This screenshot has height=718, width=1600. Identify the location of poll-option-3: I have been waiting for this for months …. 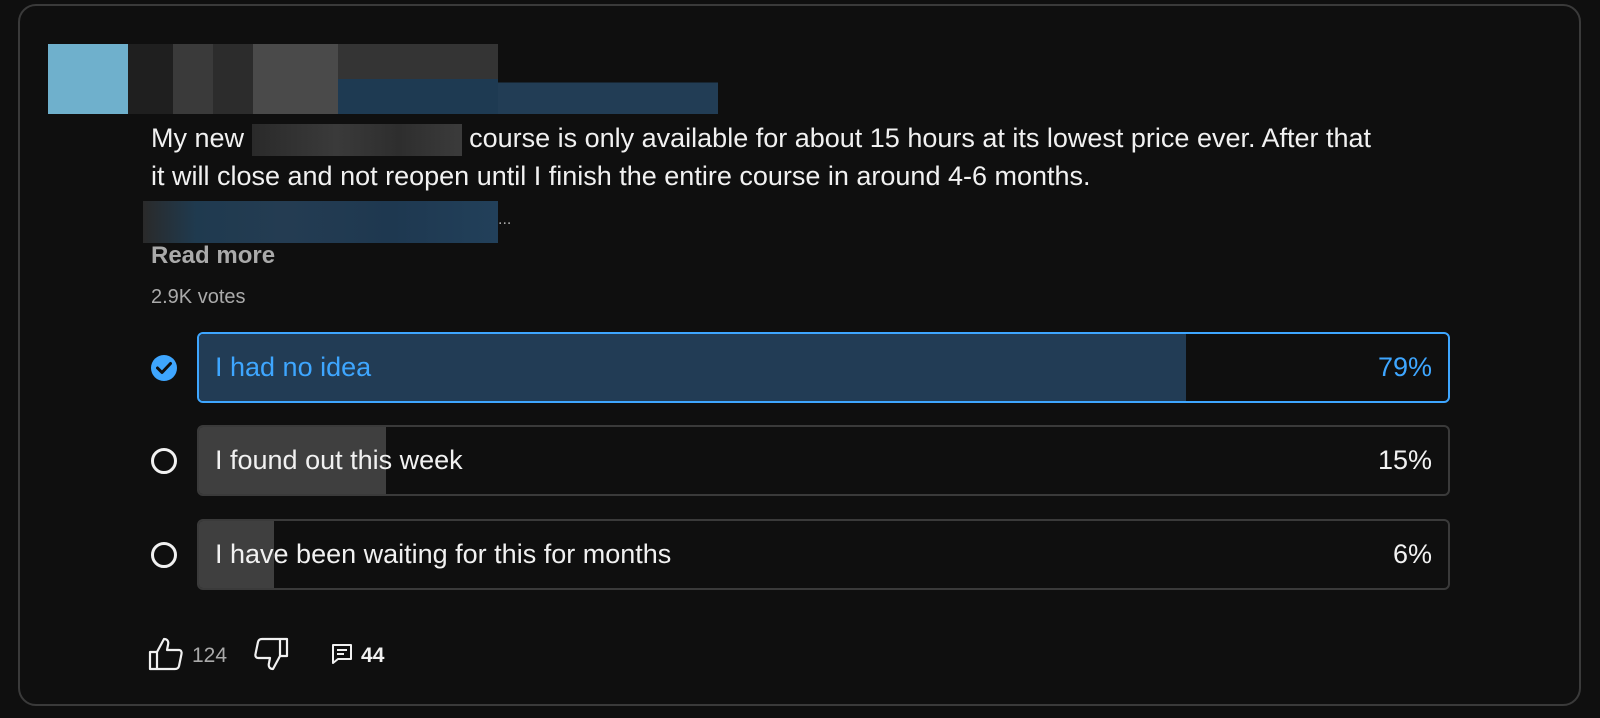
(801, 554).